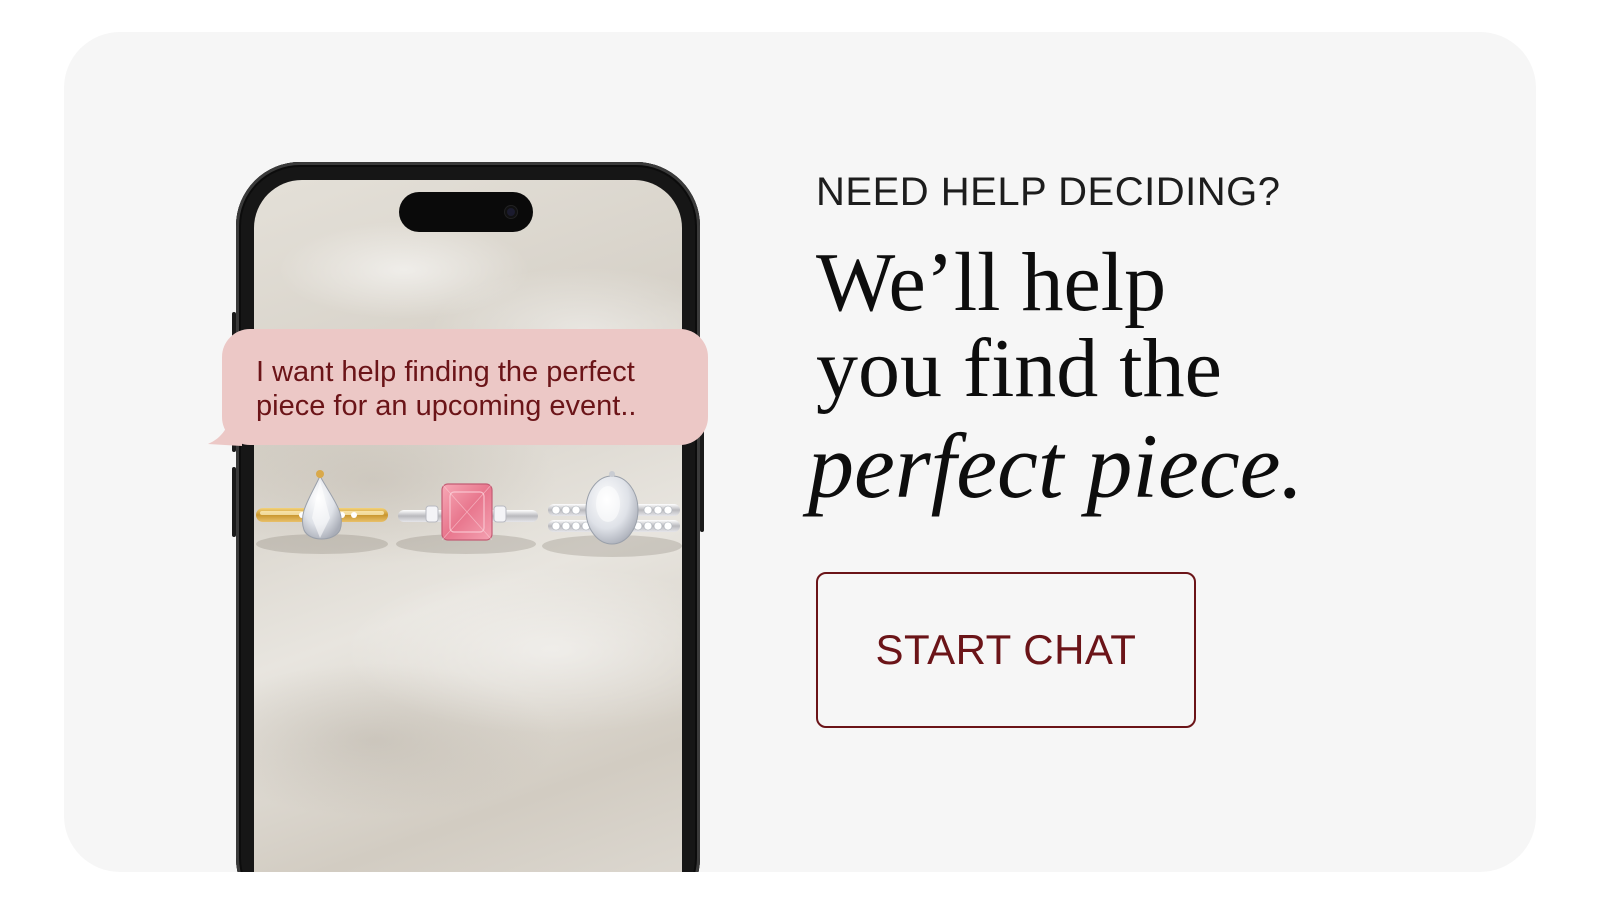  What do you see at coordinates (1006, 650) in the screenshot?
I see `start-chat-button: START CHAT` at bounding box center [1006, 650].